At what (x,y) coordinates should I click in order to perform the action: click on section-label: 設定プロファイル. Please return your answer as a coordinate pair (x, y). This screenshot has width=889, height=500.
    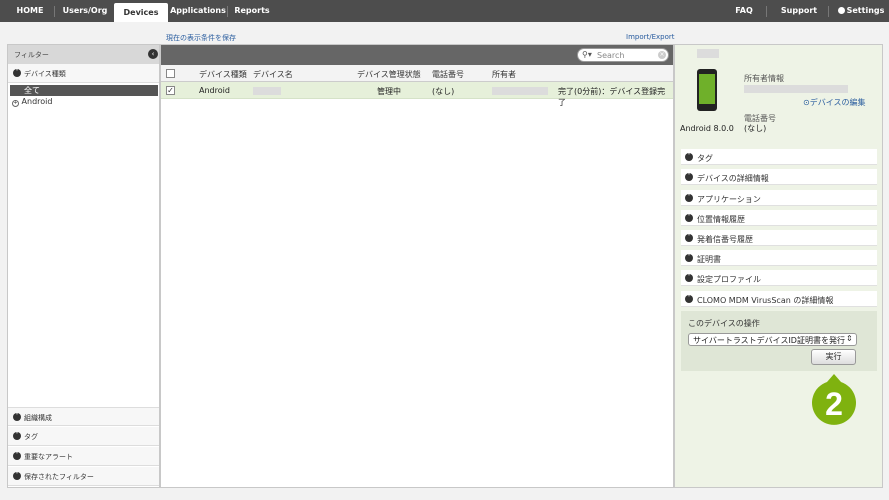
    Looking at the image, I should click on (729, 279).